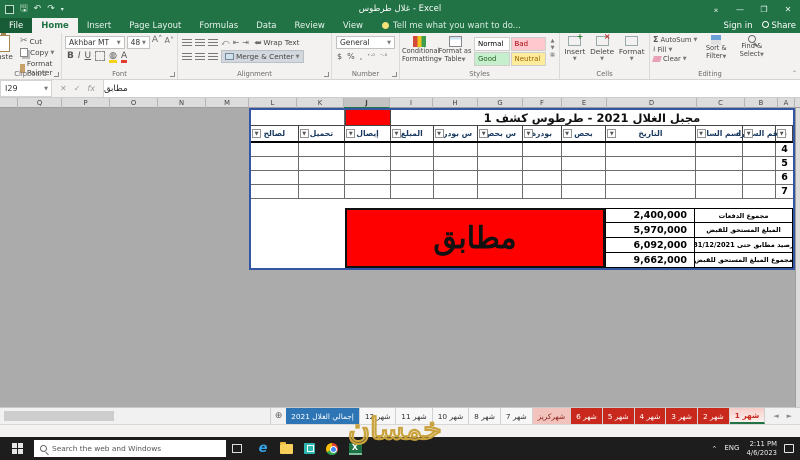  I want to click on ribbon-tab-insert: Insert, so click(99, 25).